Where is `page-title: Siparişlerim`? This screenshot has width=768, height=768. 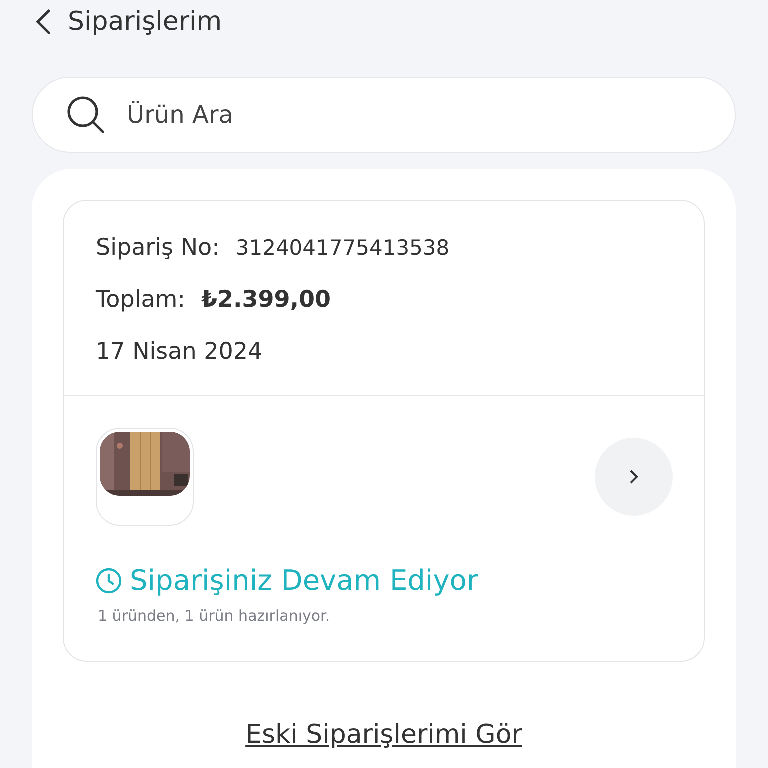 page-title: Siparişlerim is located at coordinates (145, 22).